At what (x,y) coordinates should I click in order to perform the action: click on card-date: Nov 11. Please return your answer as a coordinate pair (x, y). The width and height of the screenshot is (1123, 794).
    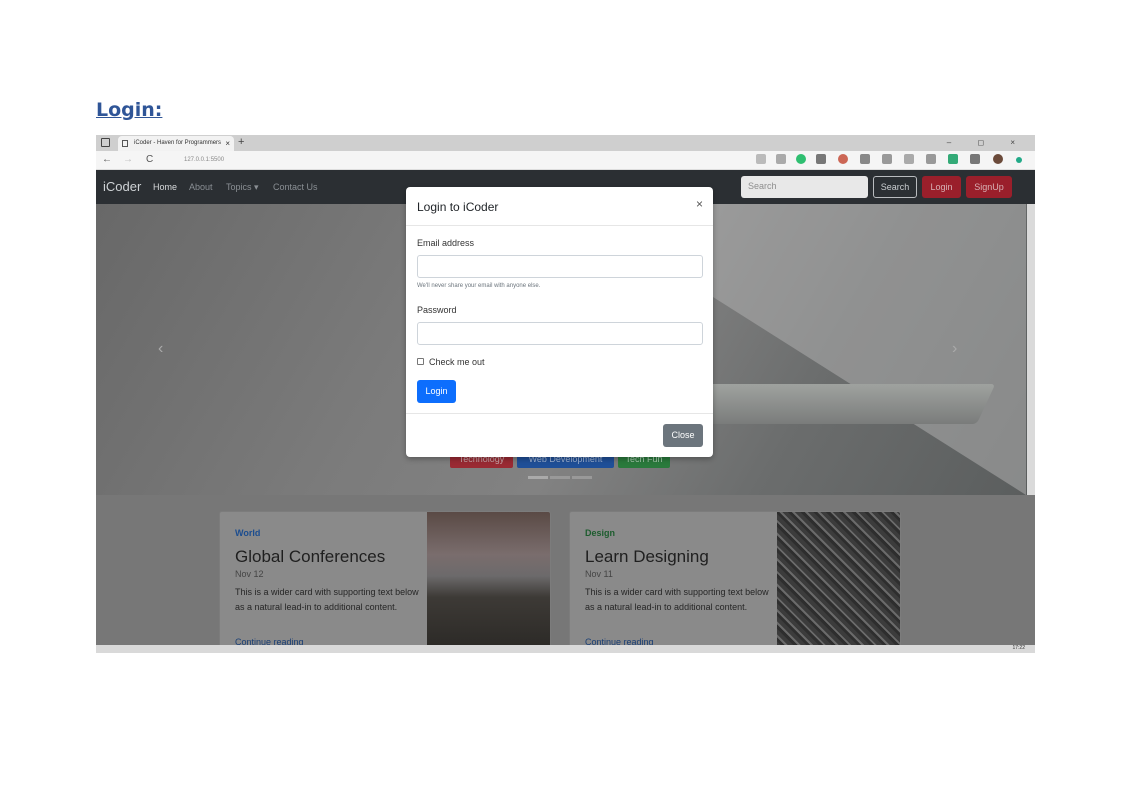
    Looking at the image, I should click on (599, 574).